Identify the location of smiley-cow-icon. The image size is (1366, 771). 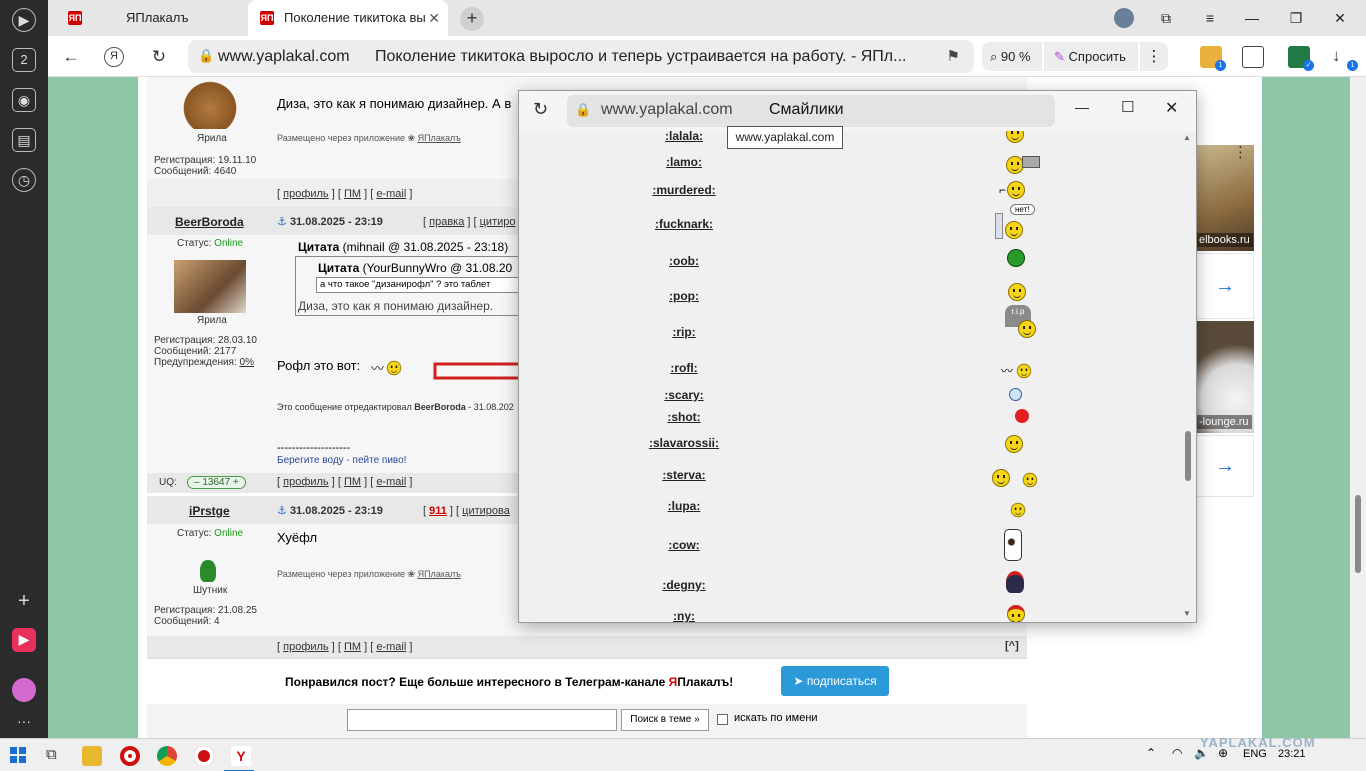
(1013, 545).